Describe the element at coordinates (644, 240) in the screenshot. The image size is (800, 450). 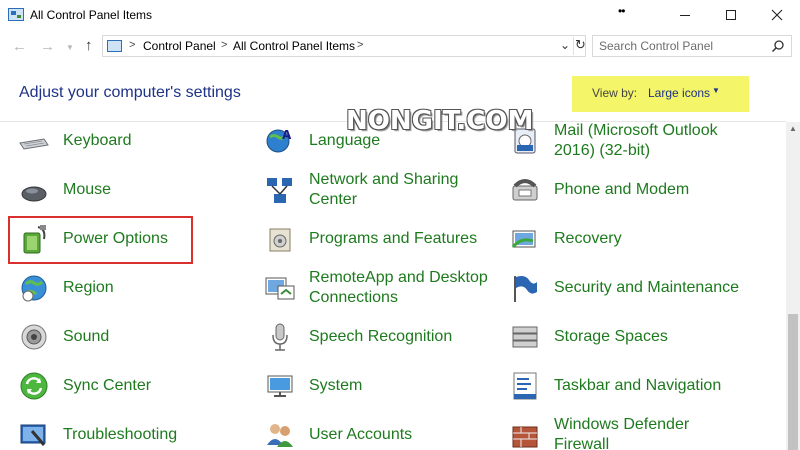
I see `item-recovery: Recovery` at that location.